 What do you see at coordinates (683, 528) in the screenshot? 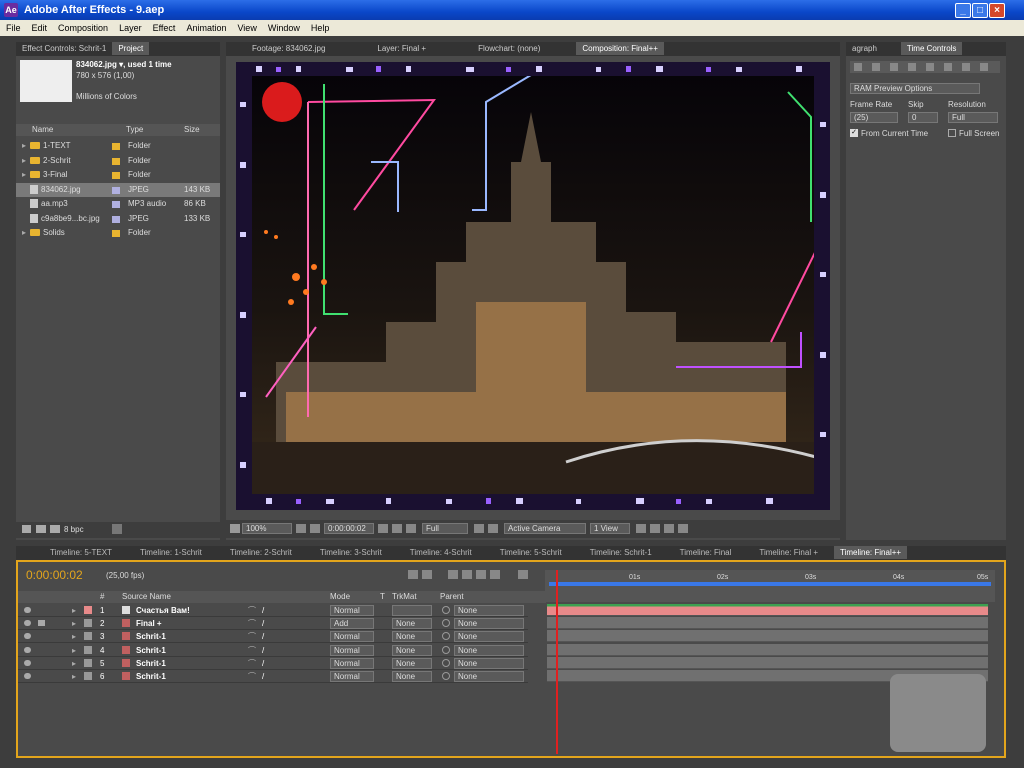
I see `reset-exposure-icon` at bounding box center [683, 528].